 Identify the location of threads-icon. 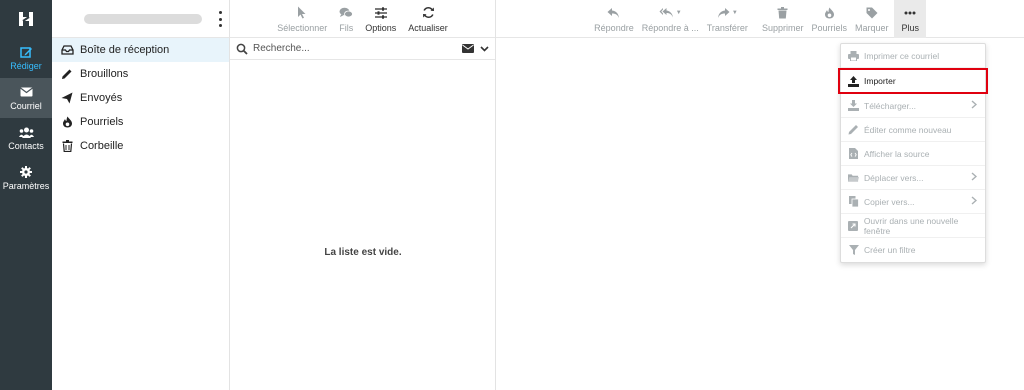
(346, 13).